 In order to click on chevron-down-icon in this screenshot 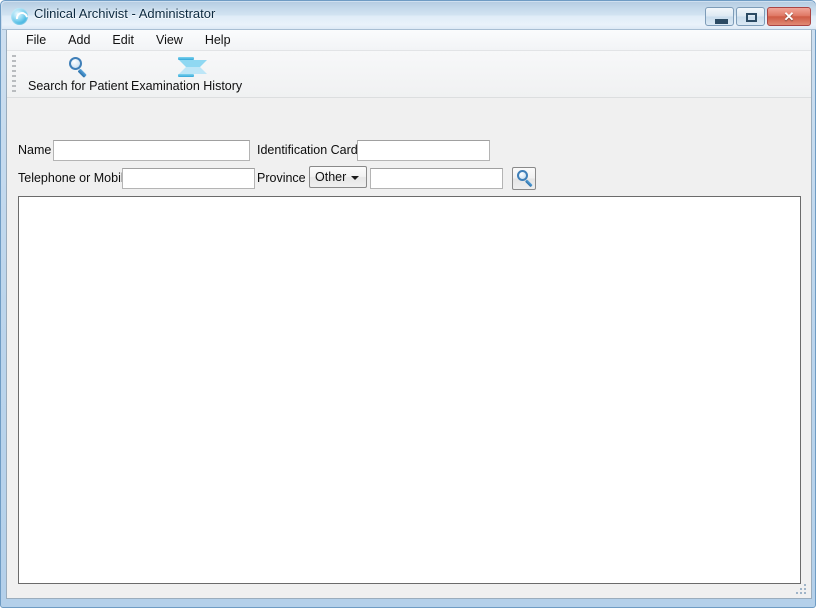, I will do `click(355, 178)`.